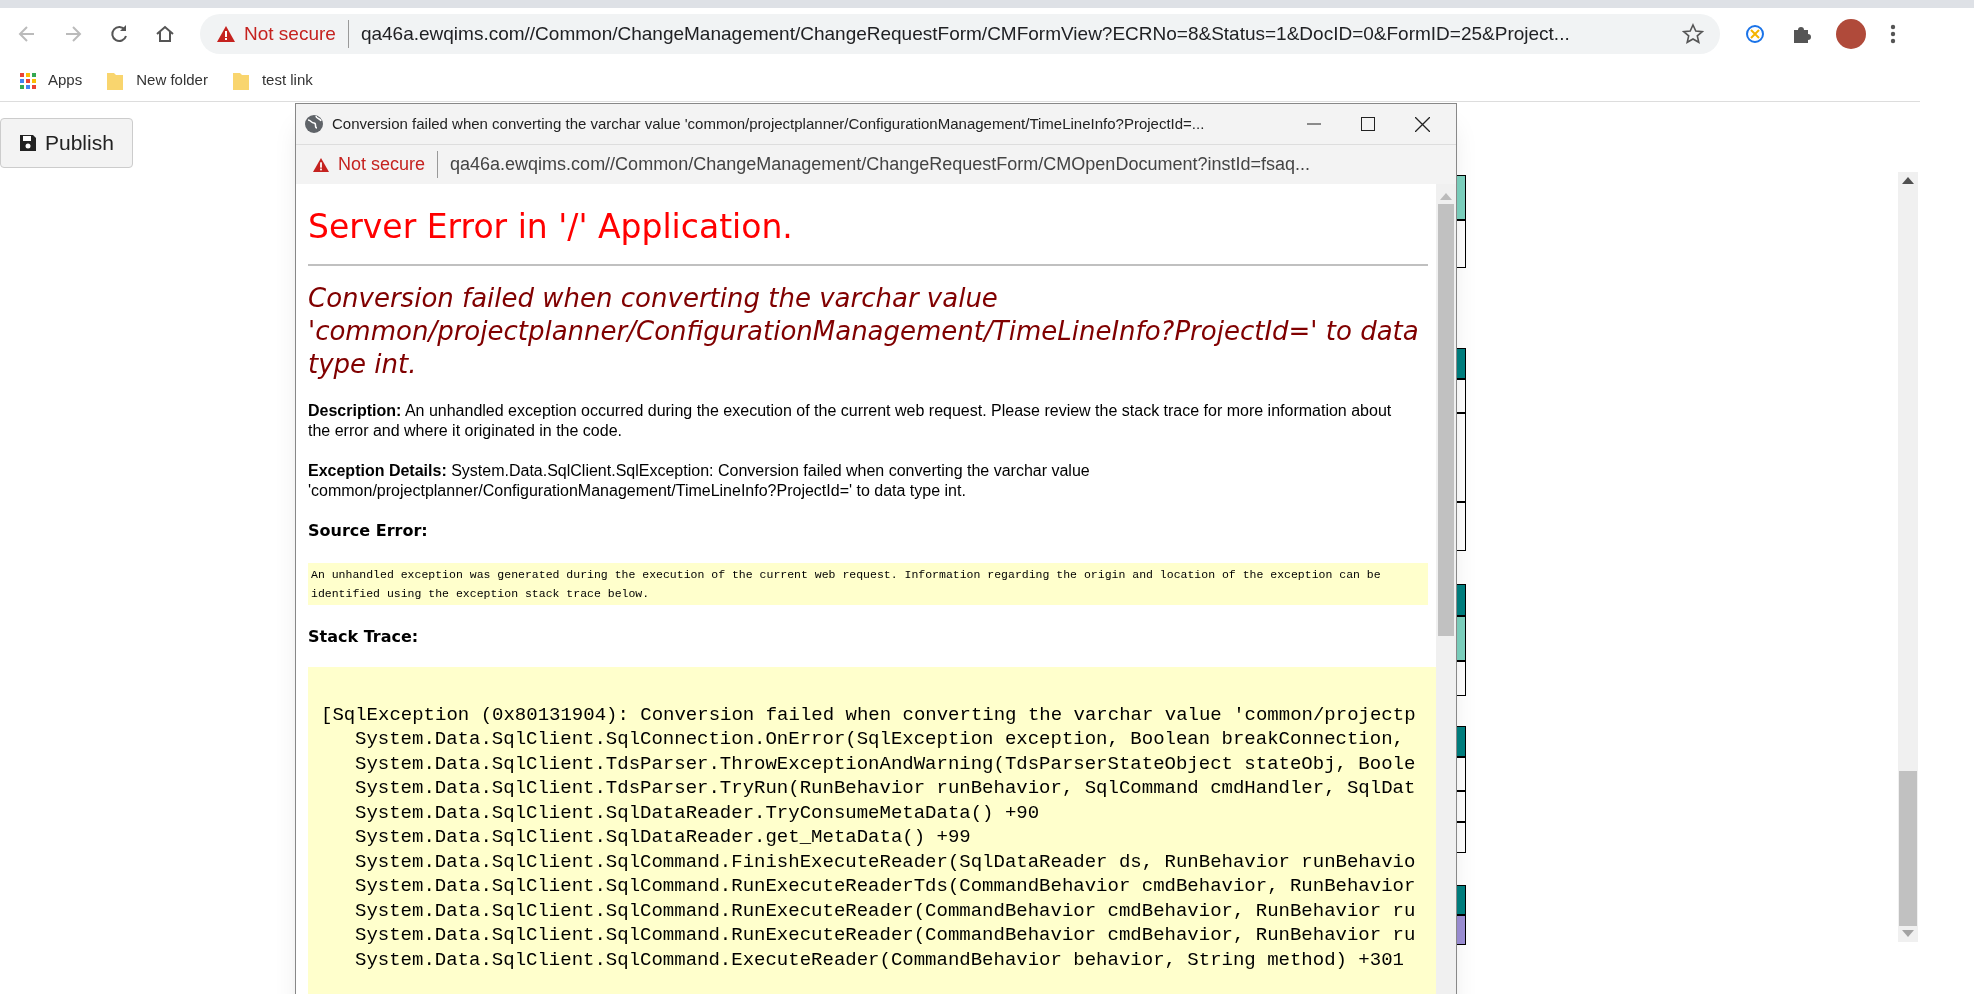 The height and width of the screenshot is (994, 1974). Describe the element at coordinates (1908, 180) in the screenshot. I see `scroll-up-icon` at that location.